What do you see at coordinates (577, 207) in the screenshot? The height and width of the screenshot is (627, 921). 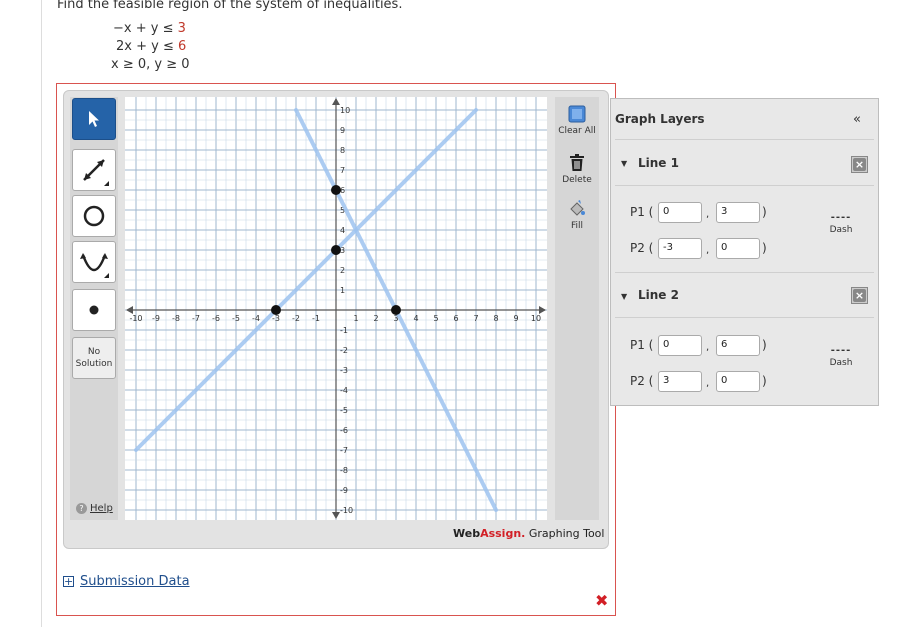 I see `paint-bucket-icon` at bounding box center [577, 207].